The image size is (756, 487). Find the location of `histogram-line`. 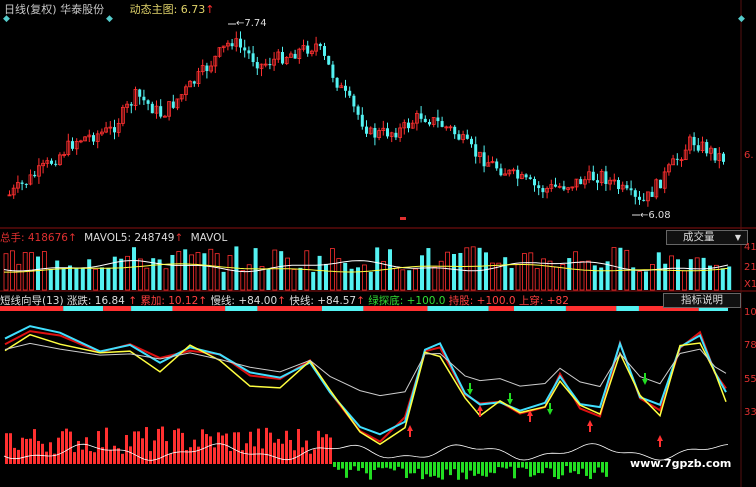

histogram-line is located at coordinates (366, 452).